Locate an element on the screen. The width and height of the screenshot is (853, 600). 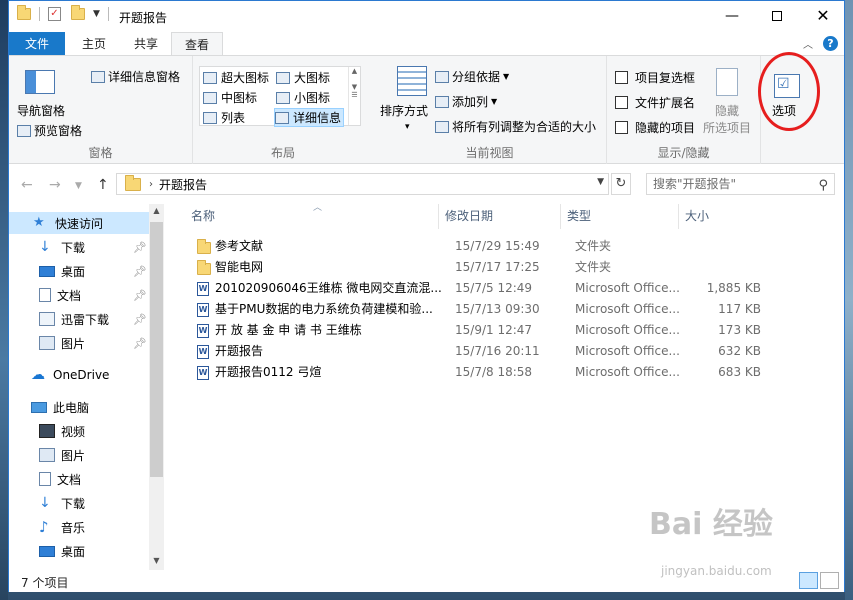
tab-home: 主页 is located at coordinates (94, 44).